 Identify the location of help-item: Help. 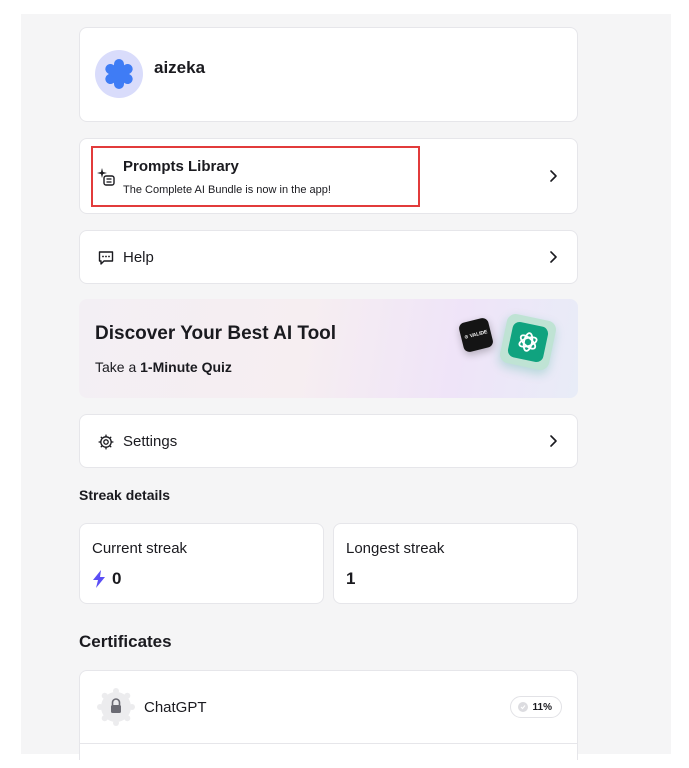
(328, 257).